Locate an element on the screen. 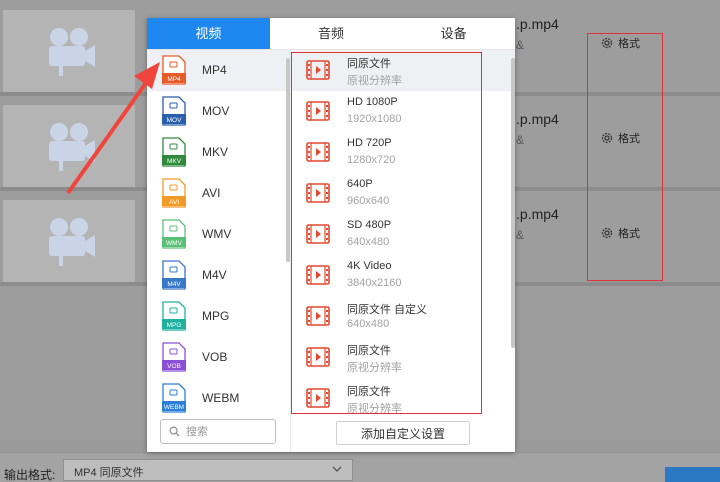 The image size is (720, 482). format-label: MKV is located at coordinates (215, 152).